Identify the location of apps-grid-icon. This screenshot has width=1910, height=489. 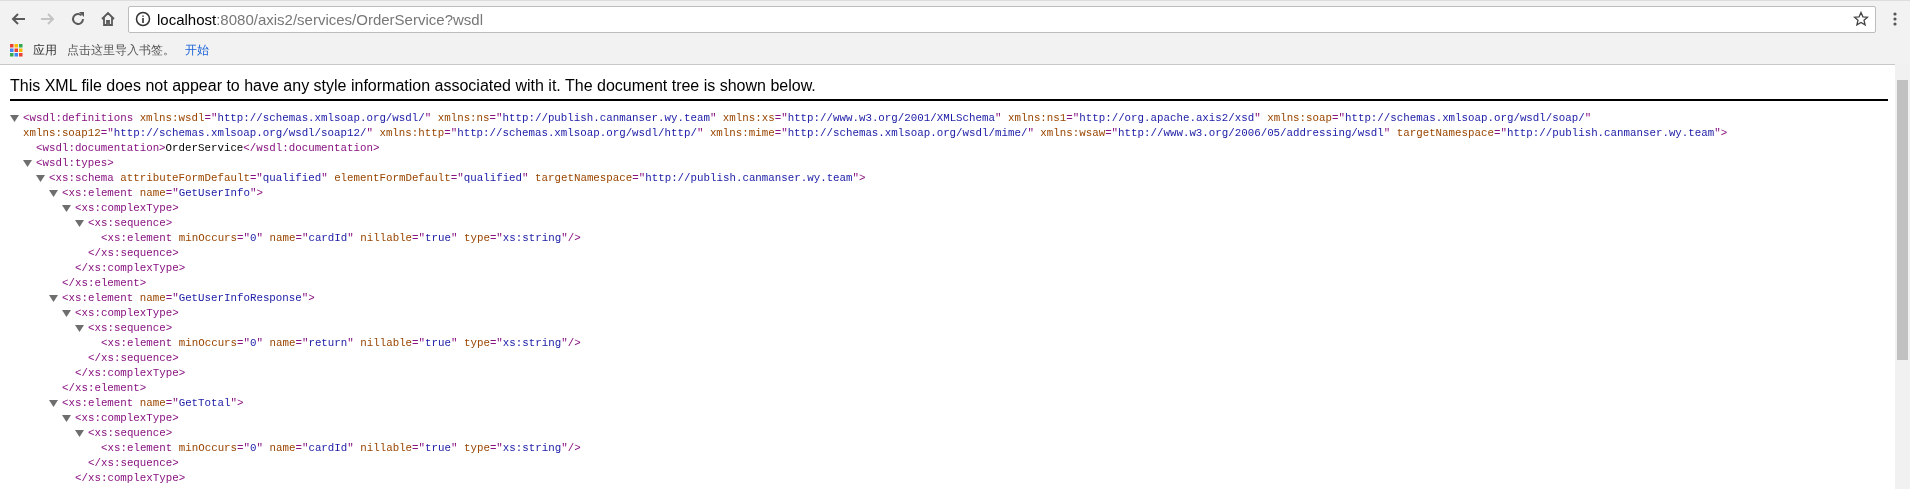
(16, 50).